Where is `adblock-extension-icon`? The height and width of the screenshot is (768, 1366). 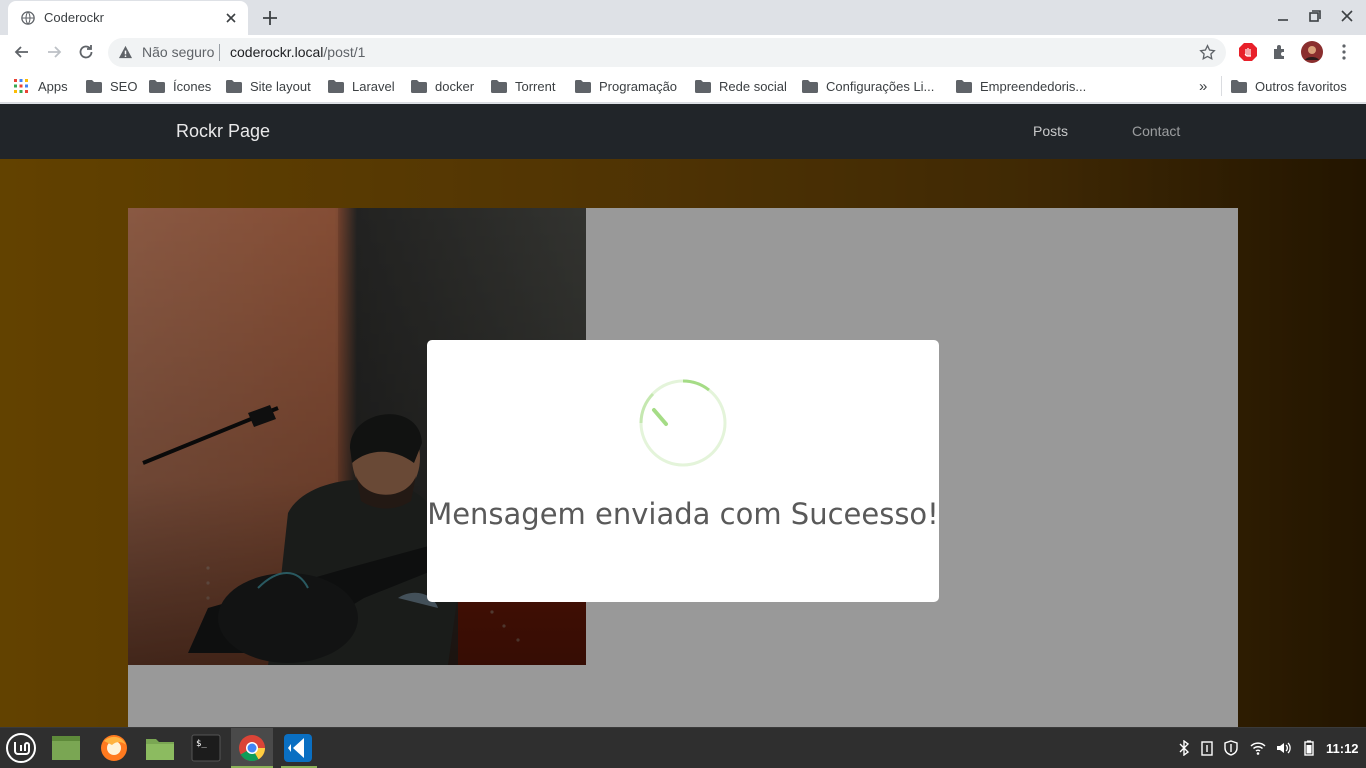
adblock-extension-icon is located at coordinates (1248, 52).